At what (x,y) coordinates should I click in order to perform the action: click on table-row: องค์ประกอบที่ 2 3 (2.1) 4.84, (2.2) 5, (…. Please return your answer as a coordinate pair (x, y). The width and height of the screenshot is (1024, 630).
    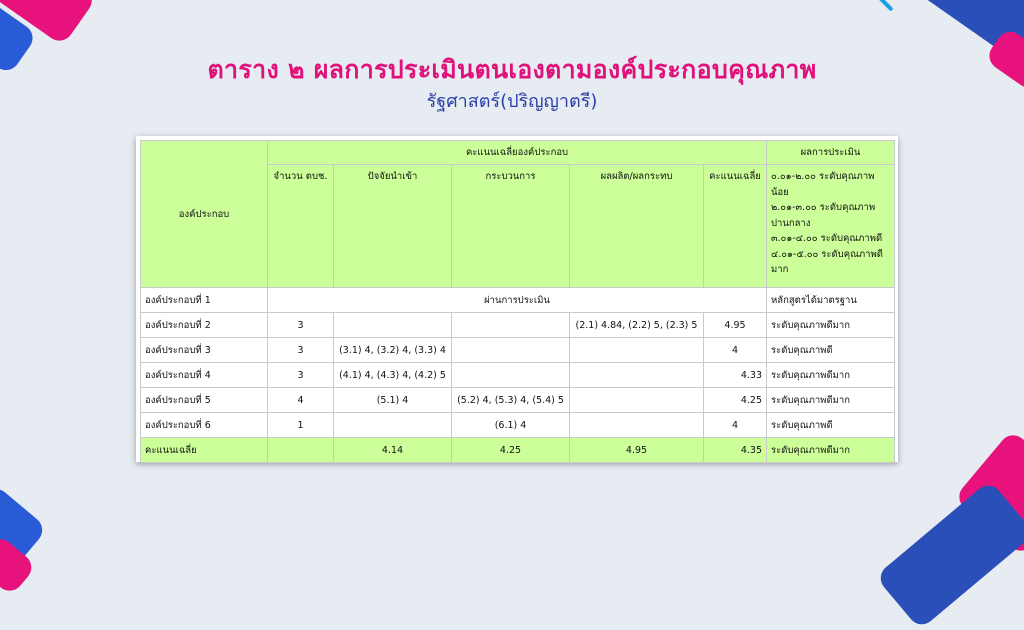
    Looking at the image, I should click on (518, 325).